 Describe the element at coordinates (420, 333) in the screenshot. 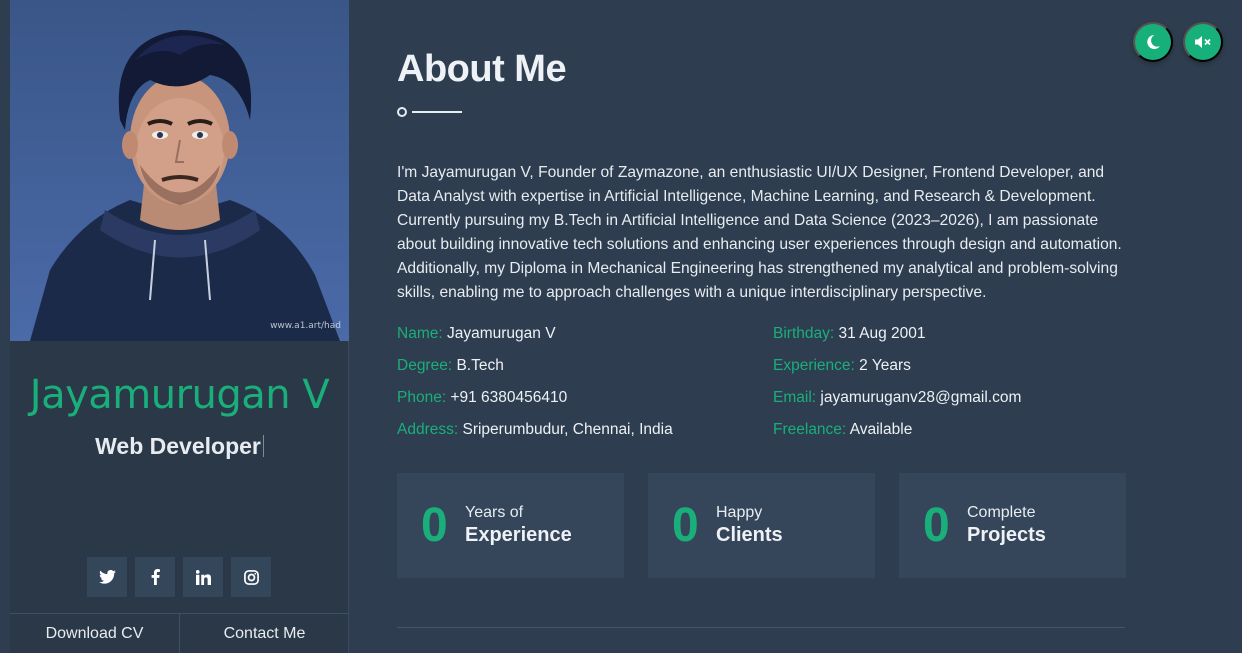

I see `info-label: Name:` at that location.